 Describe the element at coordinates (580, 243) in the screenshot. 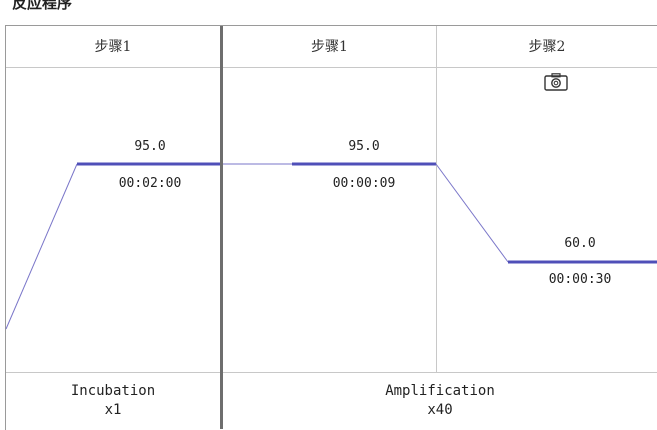

I see `step2-amplification-temperature: 60.0` at that location.